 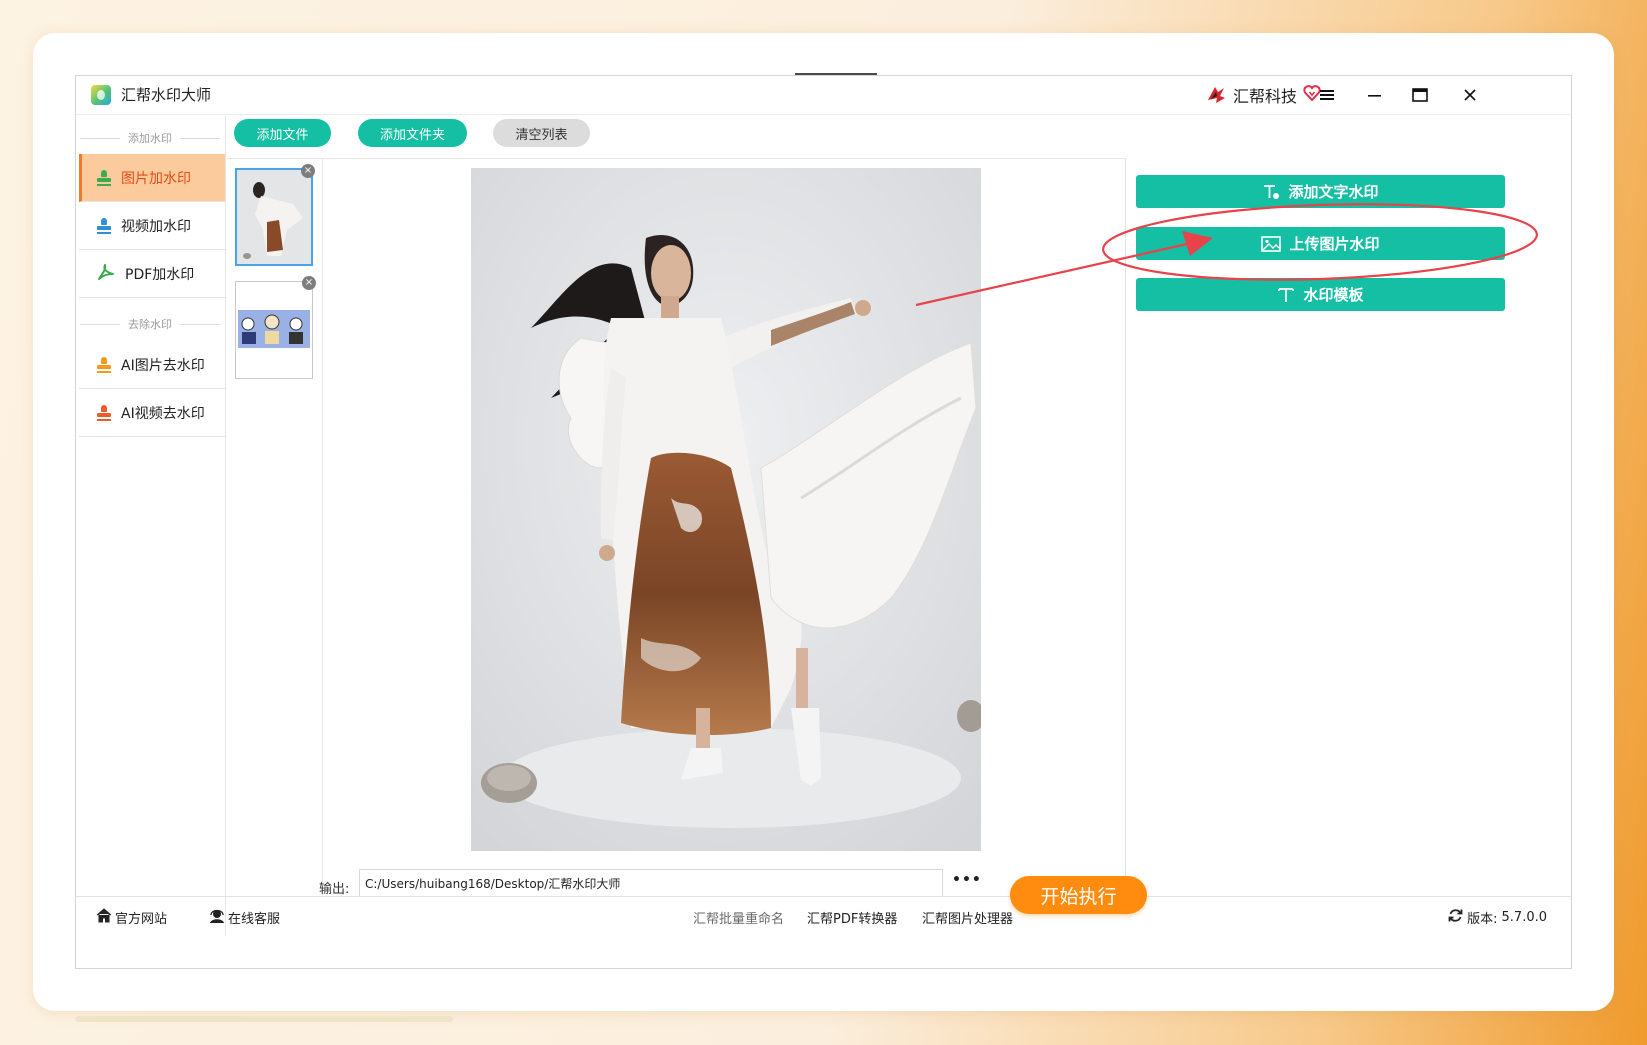 I want to click on version-number: 5.7.0.0, so click(x=1524, y=917).